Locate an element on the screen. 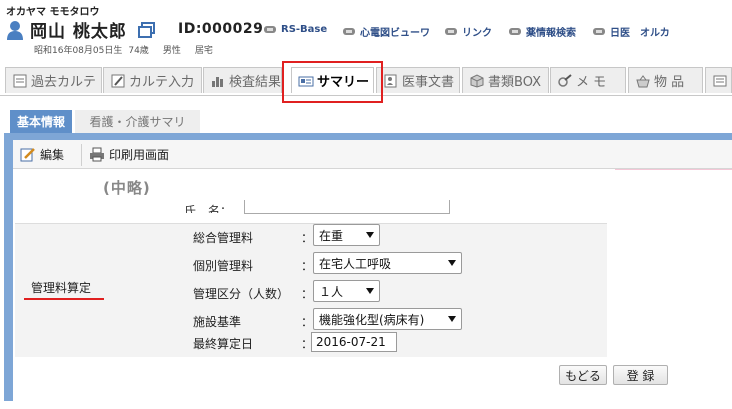 The width and height of the screenshot is (732, 409). subtab-care-summary: 看護・介護サマリ is located at coordinates (137, 121).